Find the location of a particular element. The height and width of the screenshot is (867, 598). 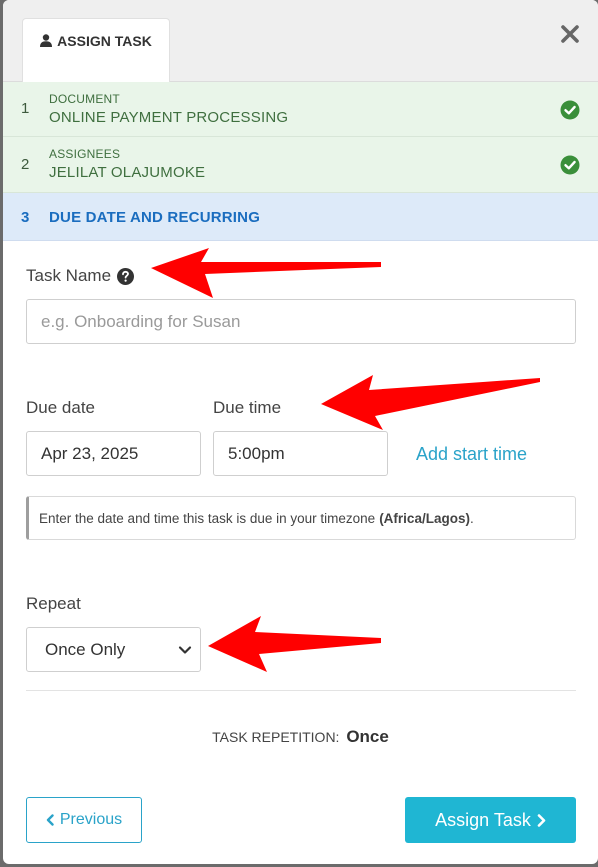

chevron-left-icon is located at coordinates (50, 820).